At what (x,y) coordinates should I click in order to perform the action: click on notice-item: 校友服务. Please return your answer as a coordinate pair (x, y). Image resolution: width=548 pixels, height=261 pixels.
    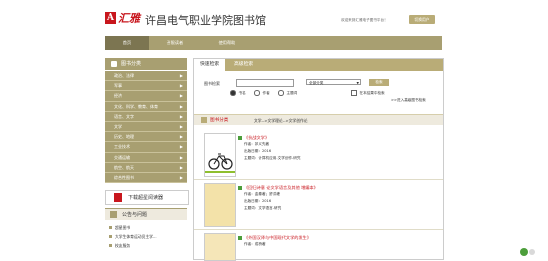
    Looking at the image, I should click on (147, 245).